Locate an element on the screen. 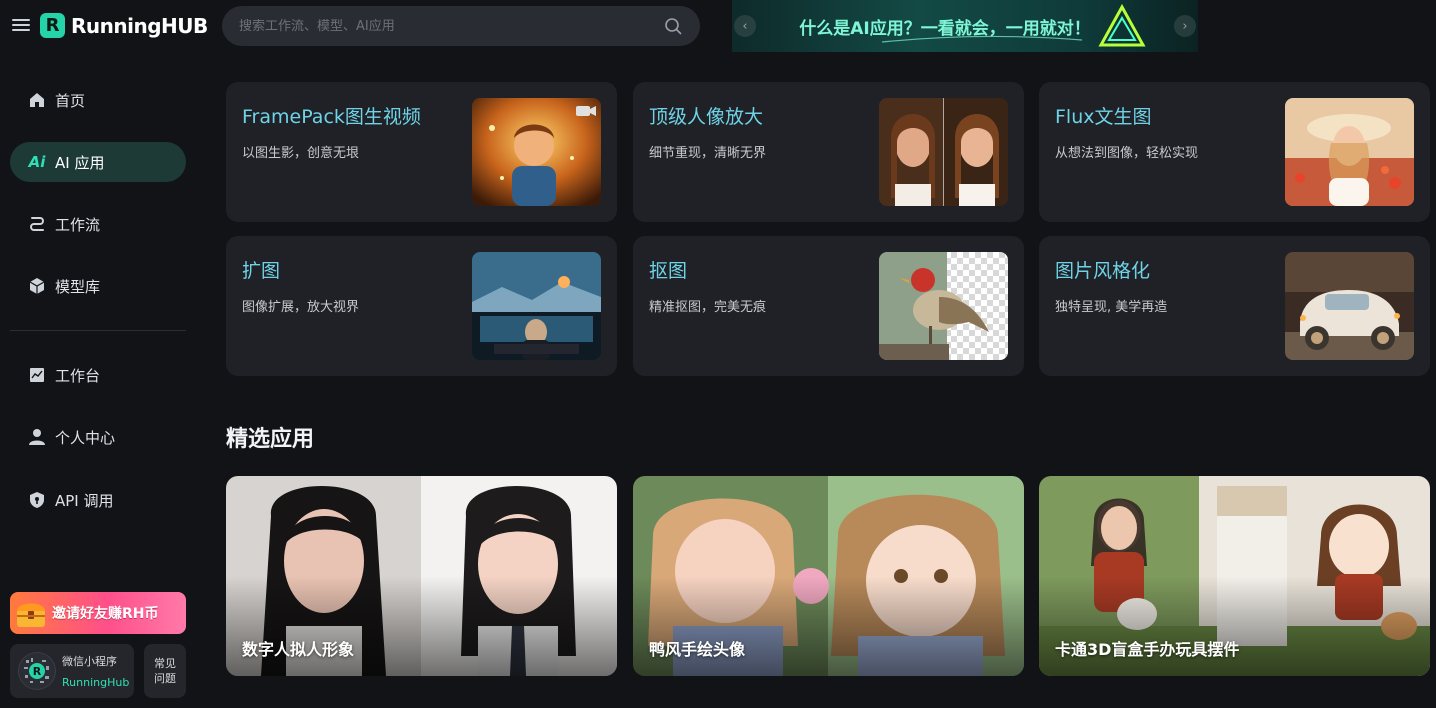 This screenshot has height=708, width=1436. sidebar-divider is located at coordinates (98, 330).